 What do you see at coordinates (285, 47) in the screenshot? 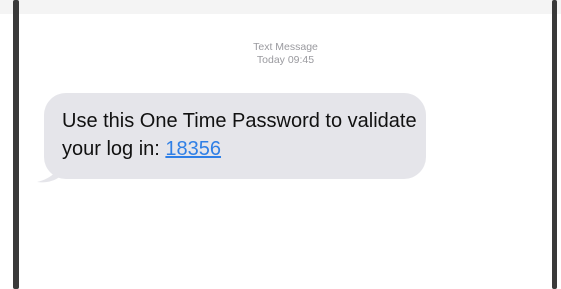
I see `service-label: Text Message` at bounding box center [285, 47].